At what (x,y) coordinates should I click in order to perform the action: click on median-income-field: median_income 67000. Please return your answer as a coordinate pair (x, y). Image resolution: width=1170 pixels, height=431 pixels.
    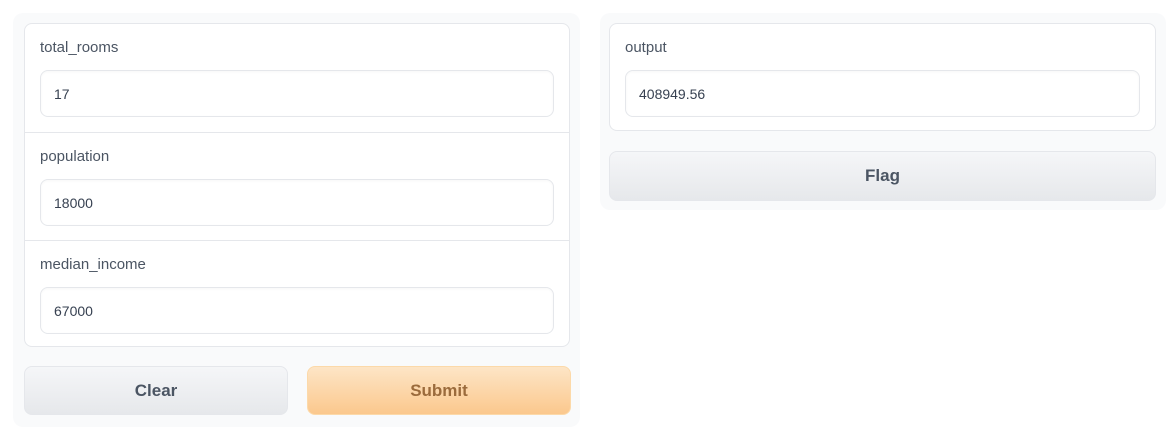
    Looking at the image, I should click on (297, 293).